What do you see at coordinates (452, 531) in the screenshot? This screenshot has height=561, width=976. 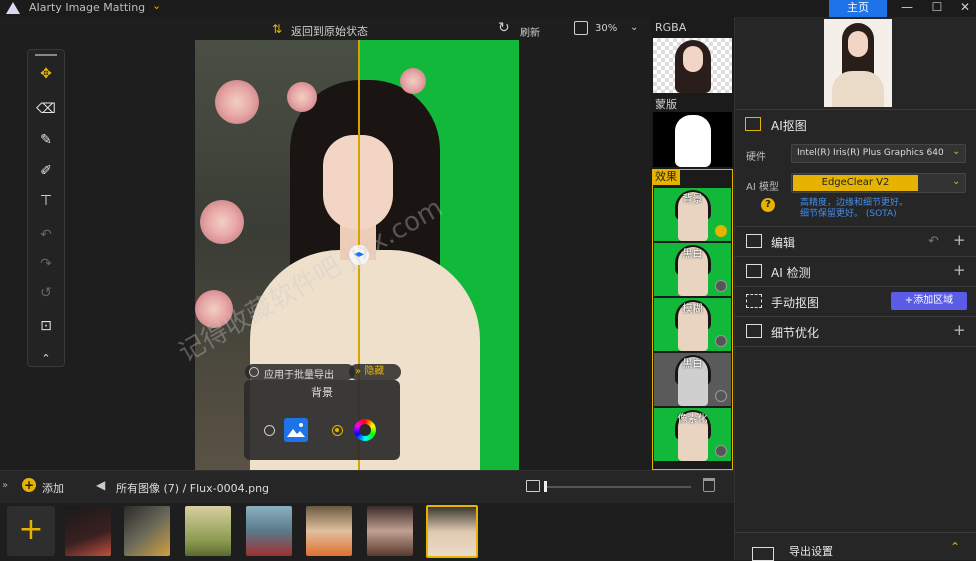 I see `image-thumbnail-selected` at bounding box center [452, 531].